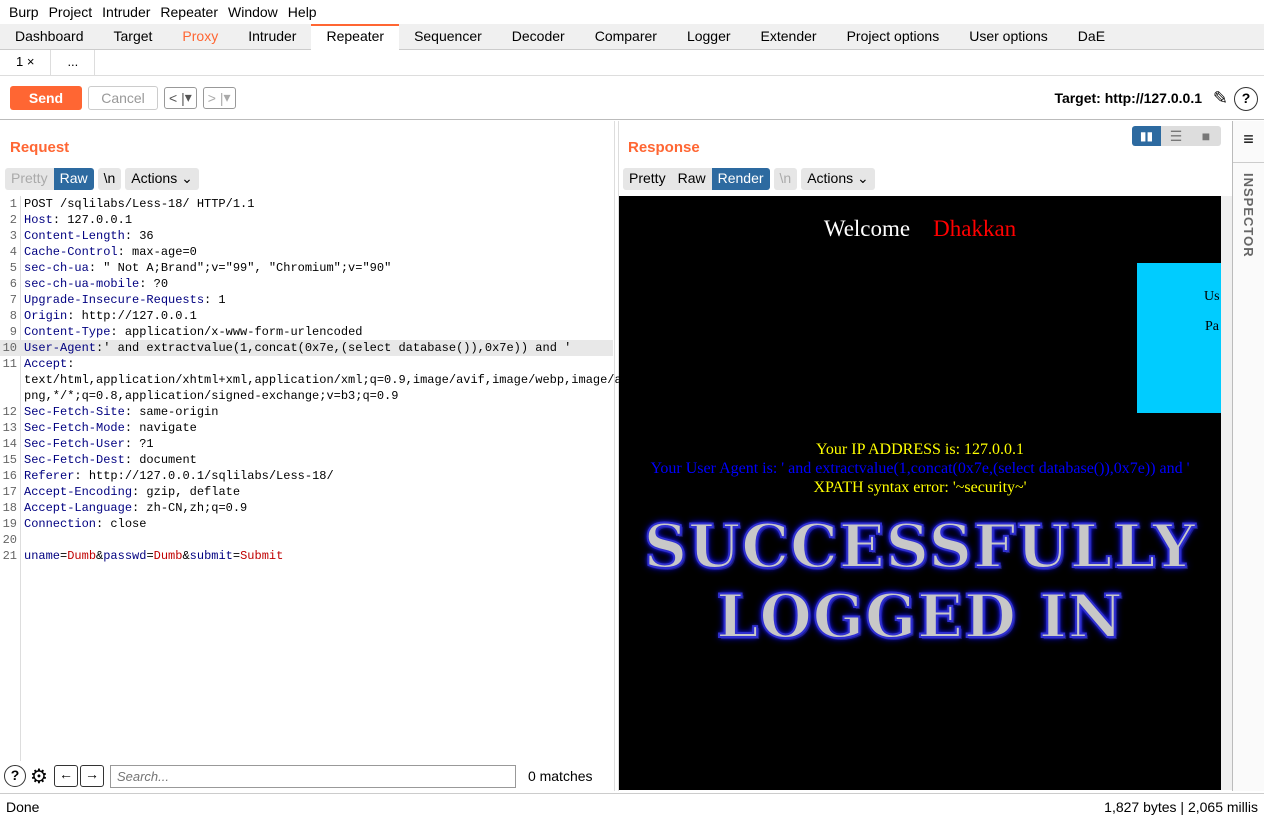 The width and height of the screenshot is (1264, 819). What do you see at coordinates (538, 37) in the screenshot?
I see `tab-decoder: Decoder` at bounding box center [538, 37].